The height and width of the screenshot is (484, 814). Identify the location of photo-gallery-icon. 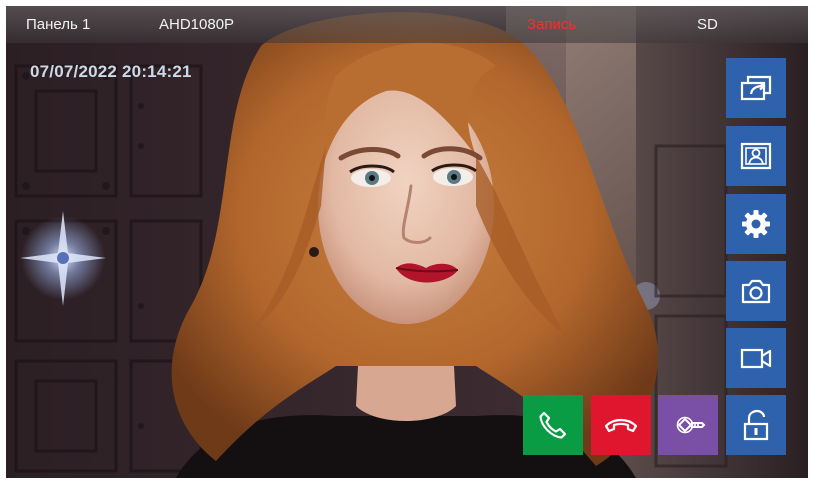
(756, 156).